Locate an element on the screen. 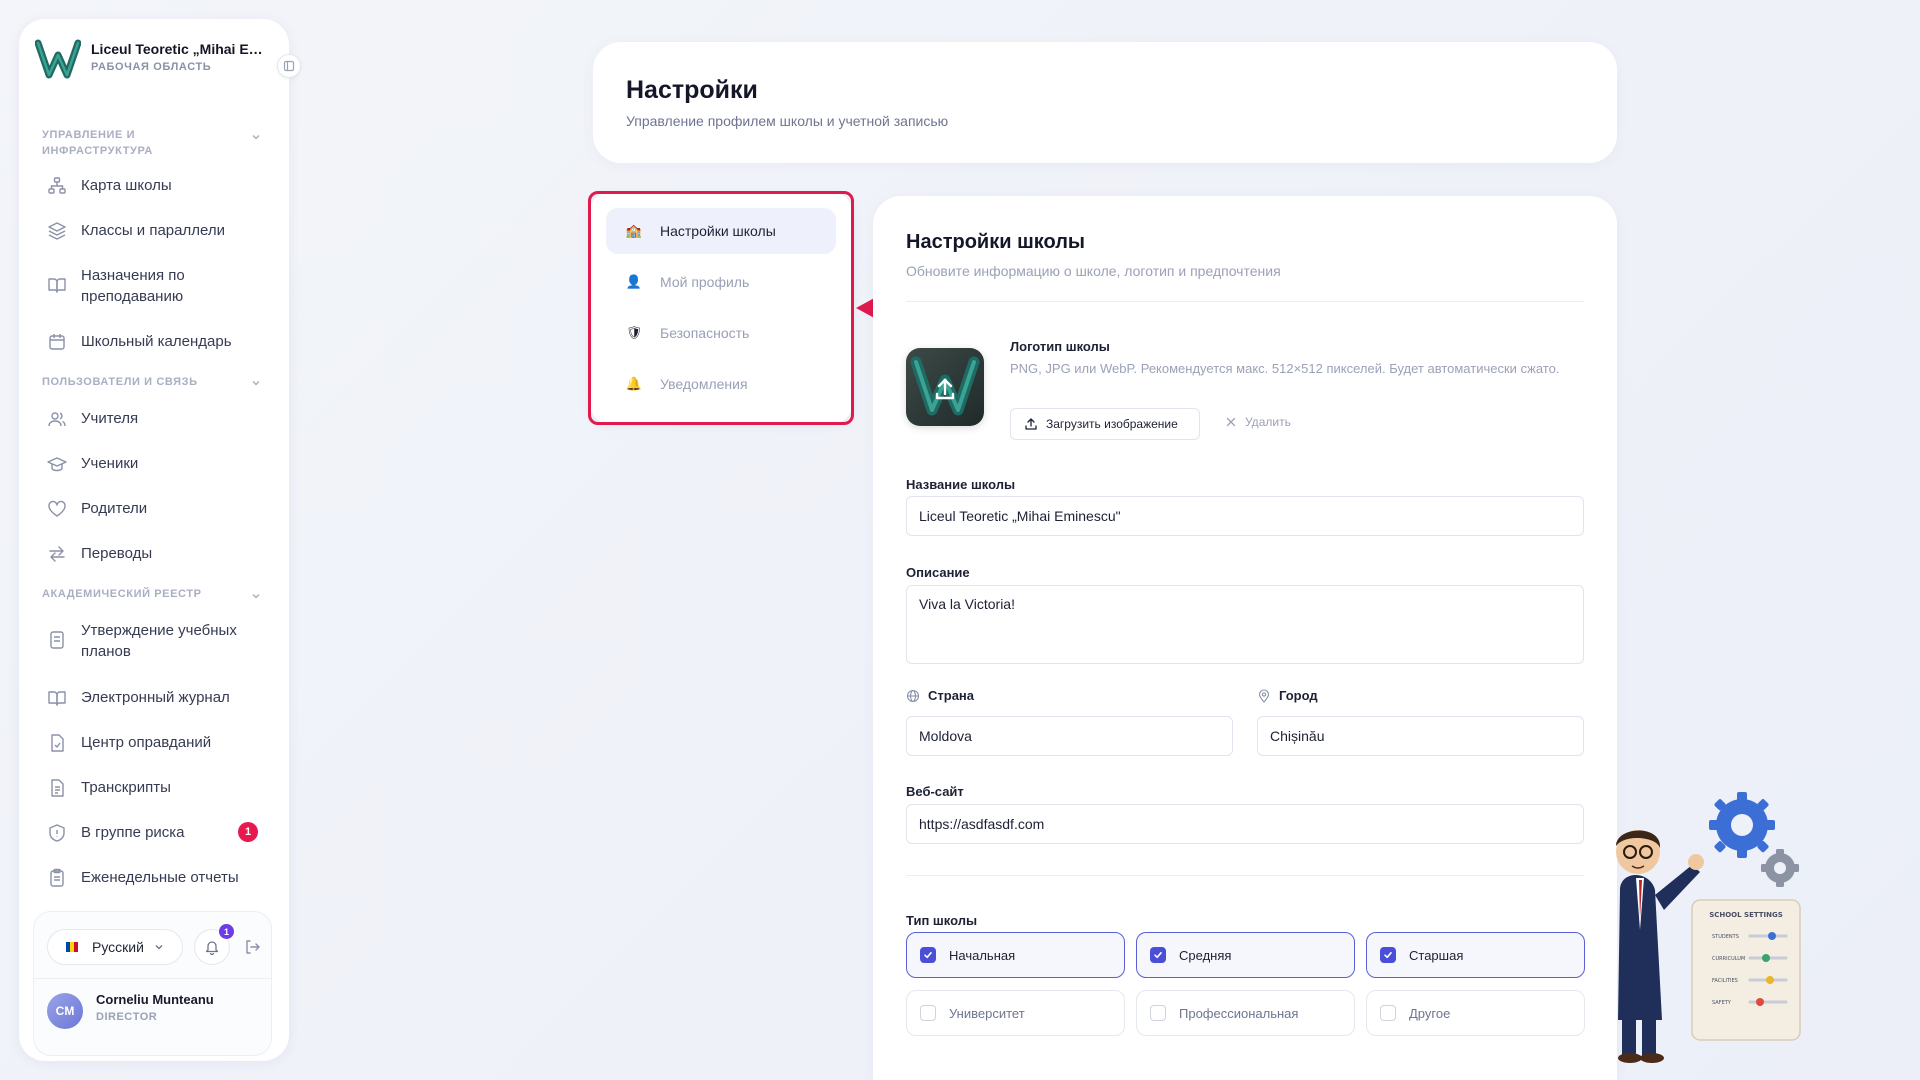  svg-text: SAFETY is located at coordinates (1722, 1003).